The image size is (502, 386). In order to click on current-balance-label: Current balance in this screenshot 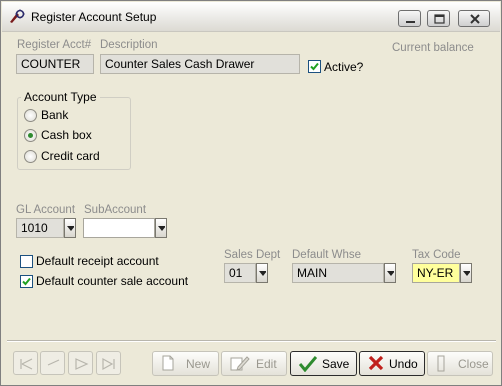, I will do `click(433, 48)`.